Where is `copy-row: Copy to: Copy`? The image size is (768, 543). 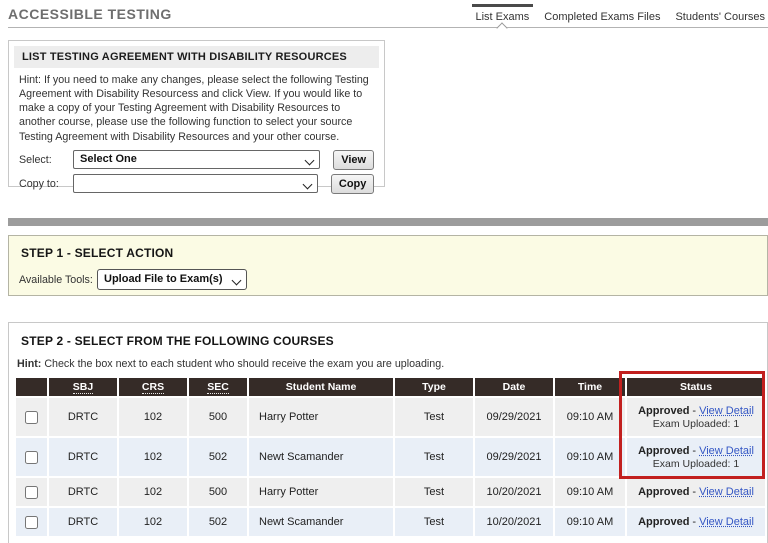 copy-row: Copy to: Copy is located at coordinates (196, 183).